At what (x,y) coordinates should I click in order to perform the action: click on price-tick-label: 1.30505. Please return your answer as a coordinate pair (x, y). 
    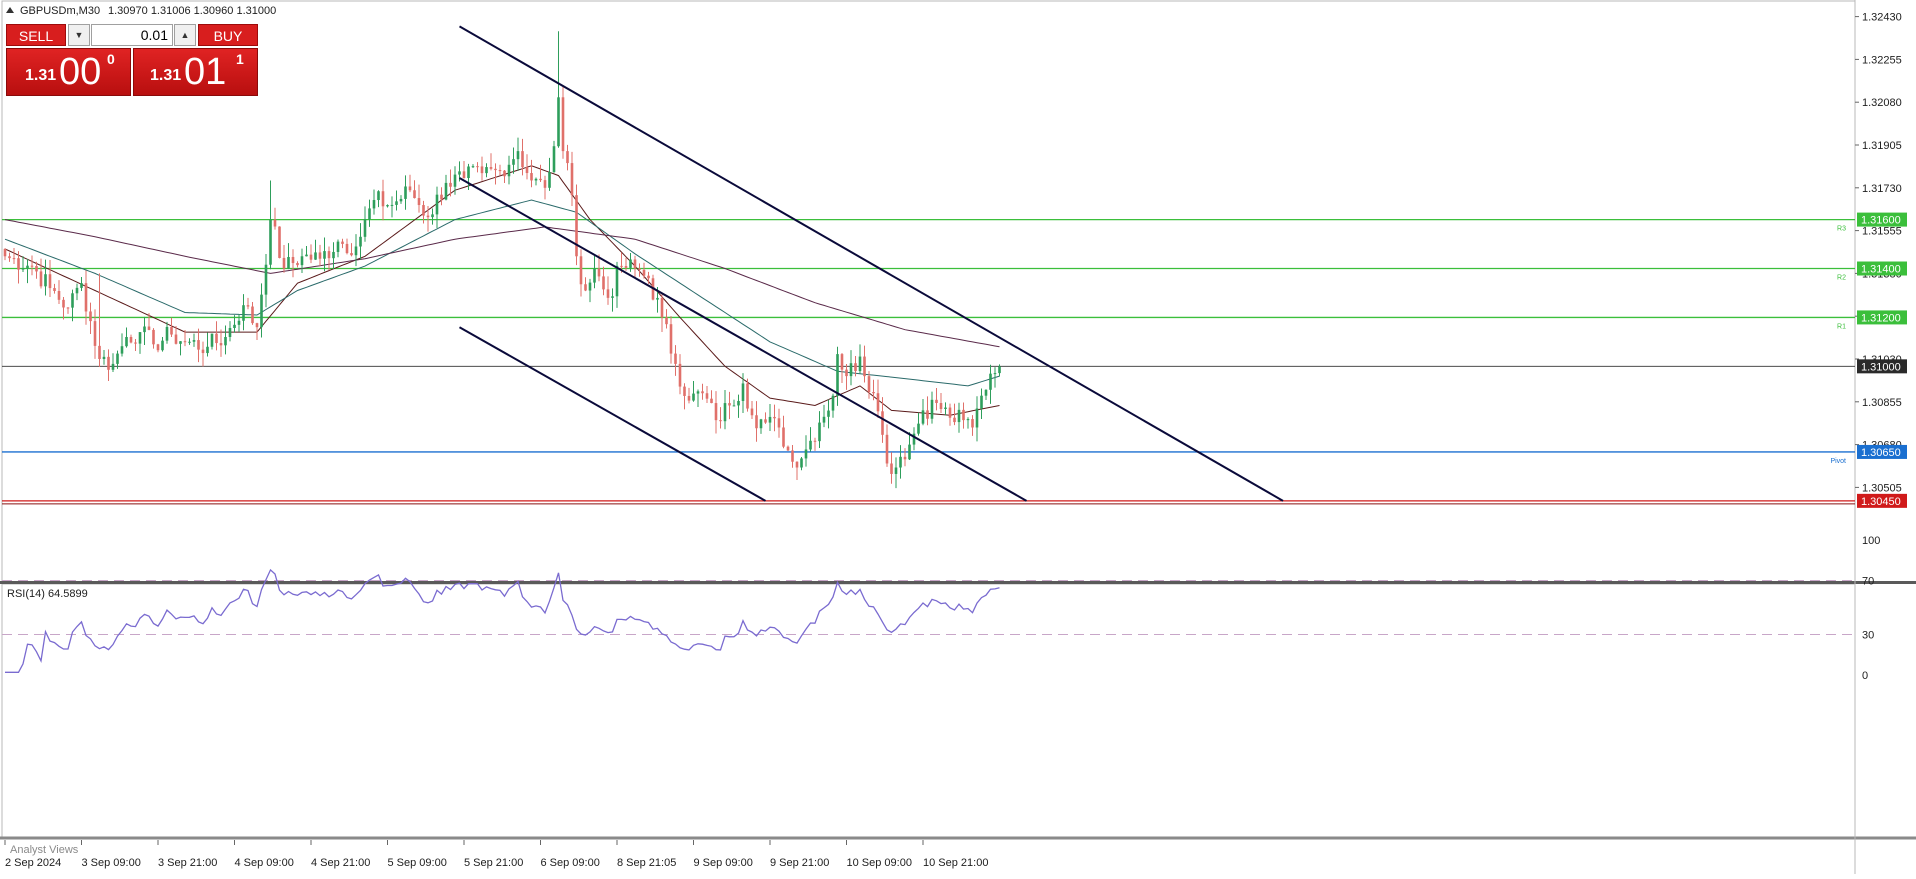
    Looking at the image, I should click on (1882, 488).